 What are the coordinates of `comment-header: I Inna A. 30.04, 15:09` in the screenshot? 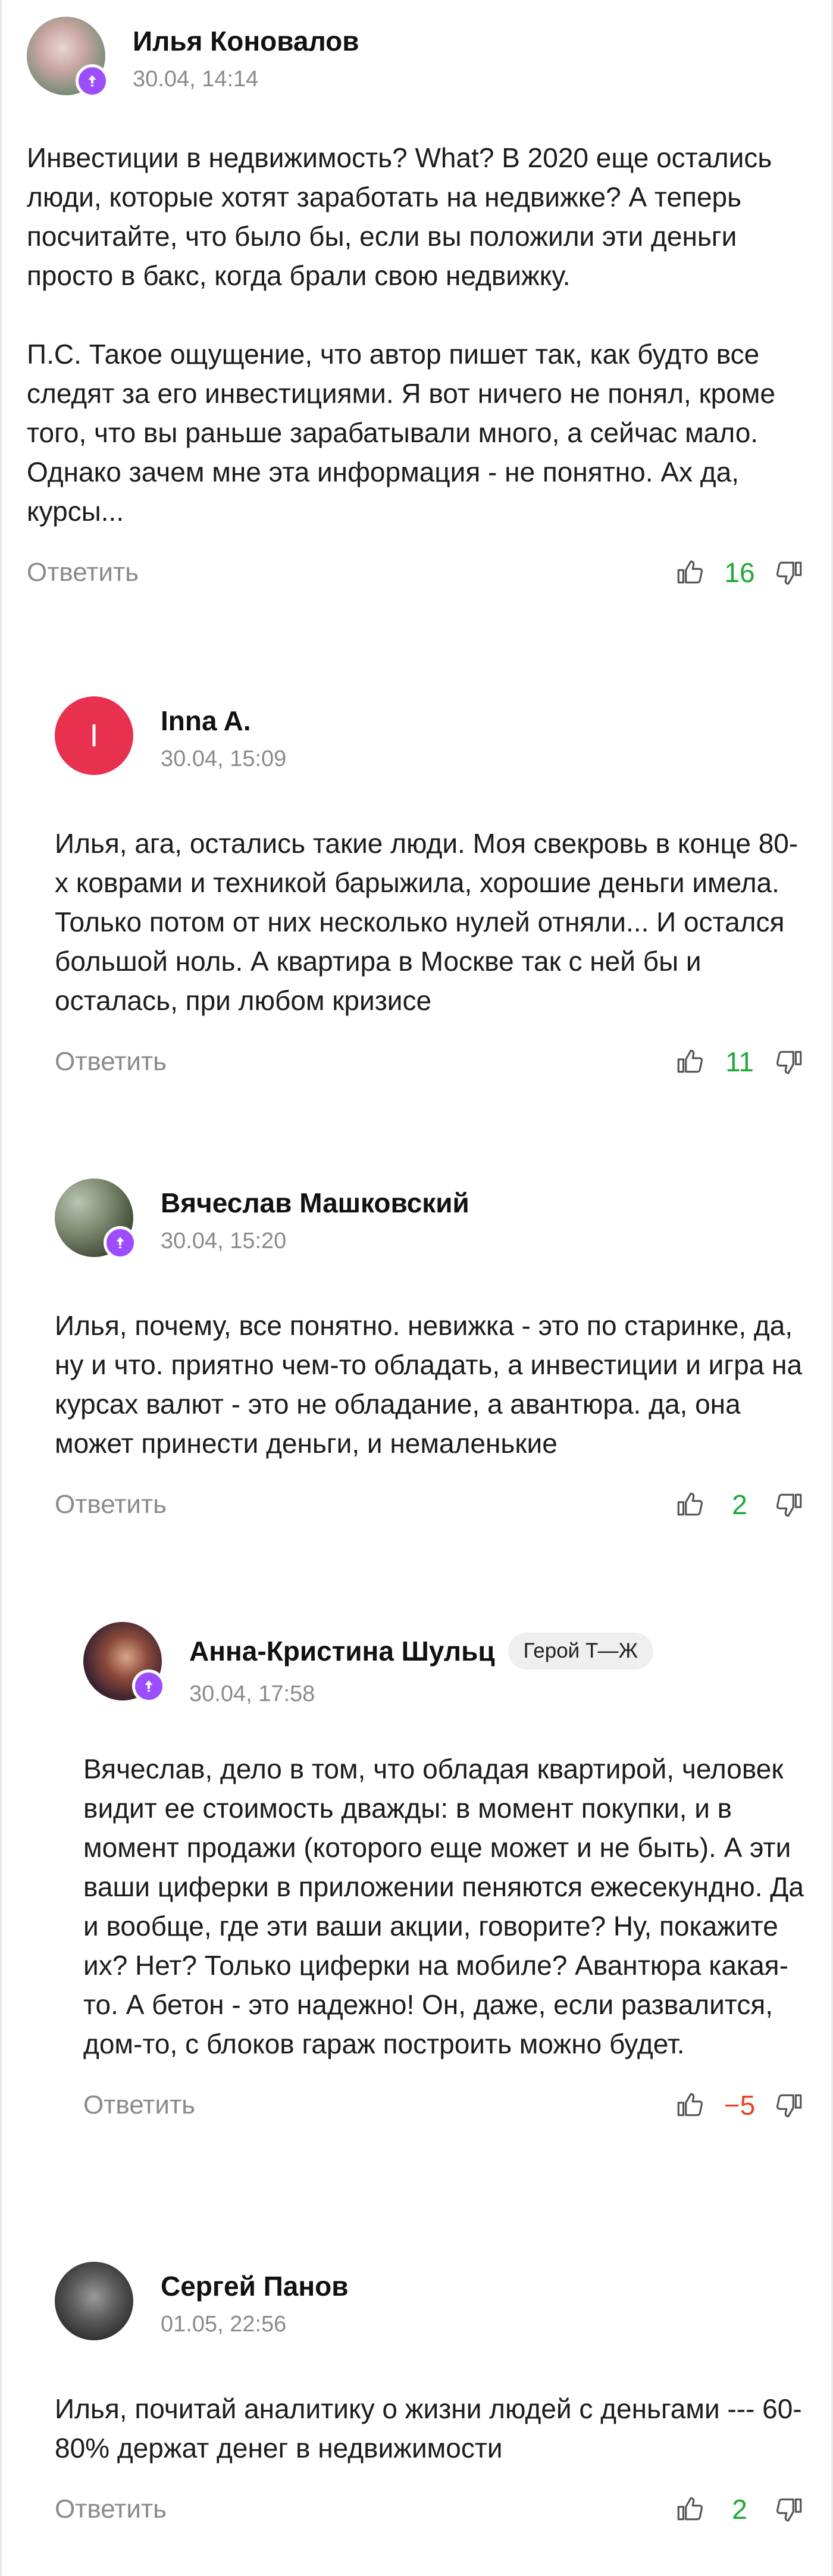 It's located at (430, 741).